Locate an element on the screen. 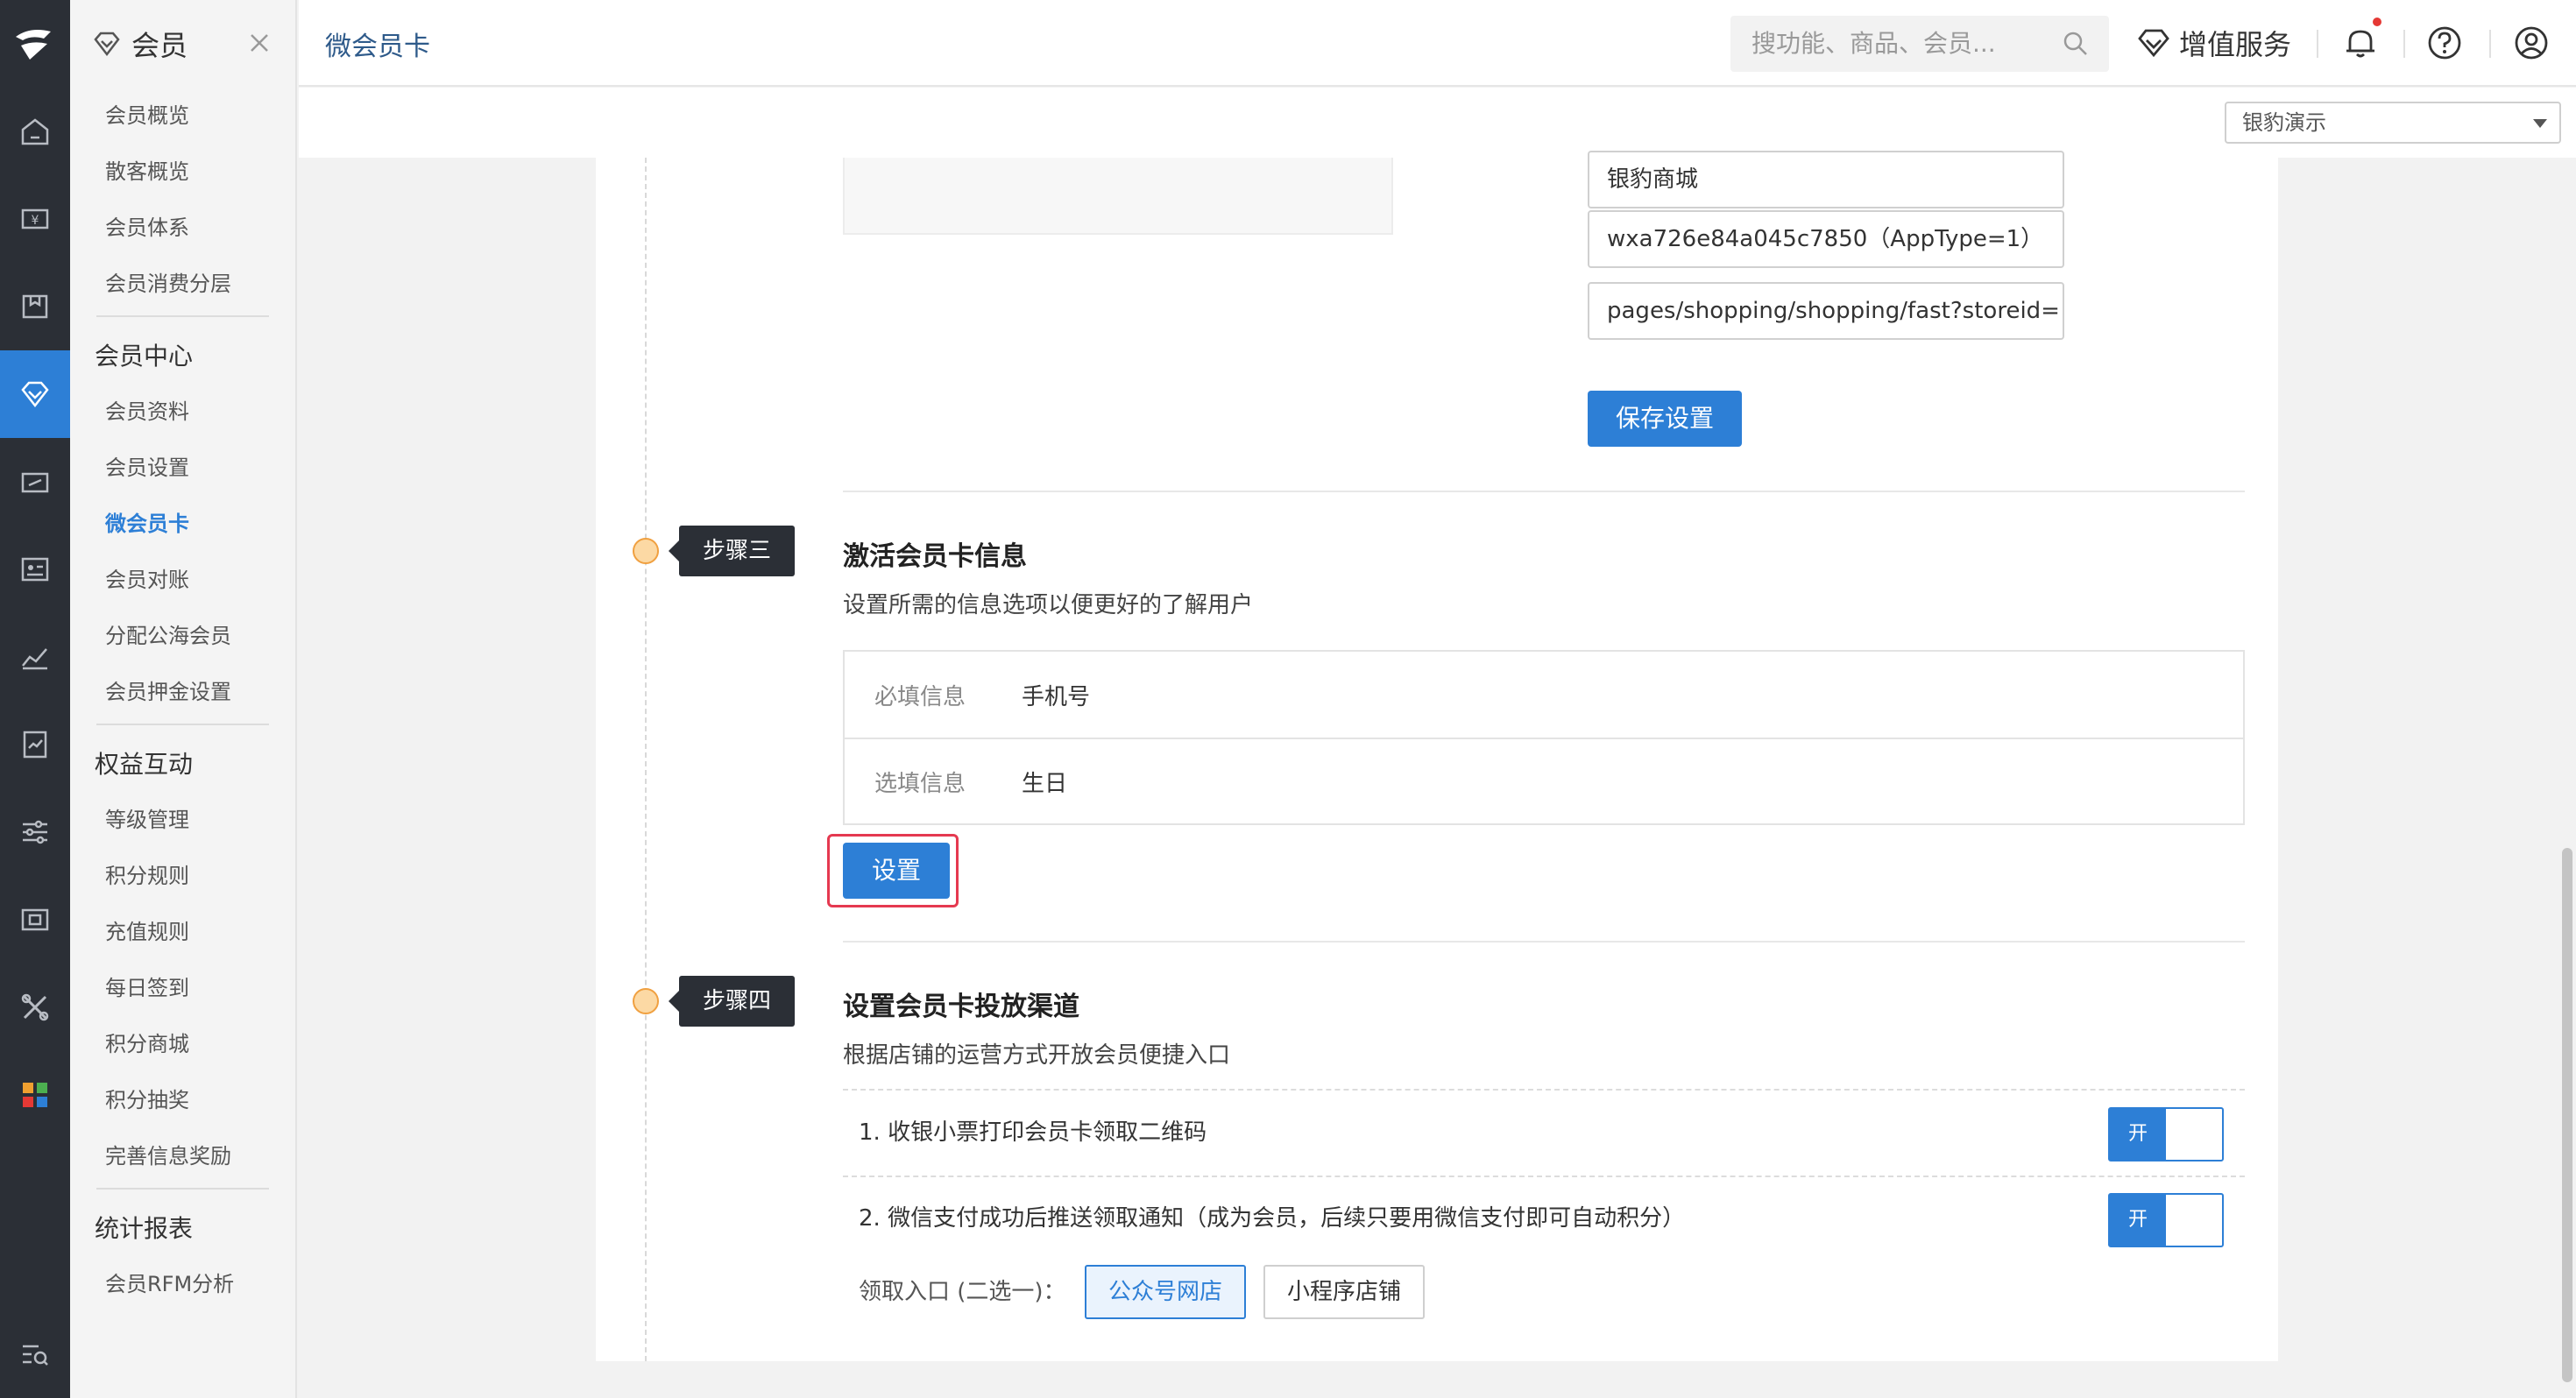  dashed-divider is located at coordinates (1544, 1090).